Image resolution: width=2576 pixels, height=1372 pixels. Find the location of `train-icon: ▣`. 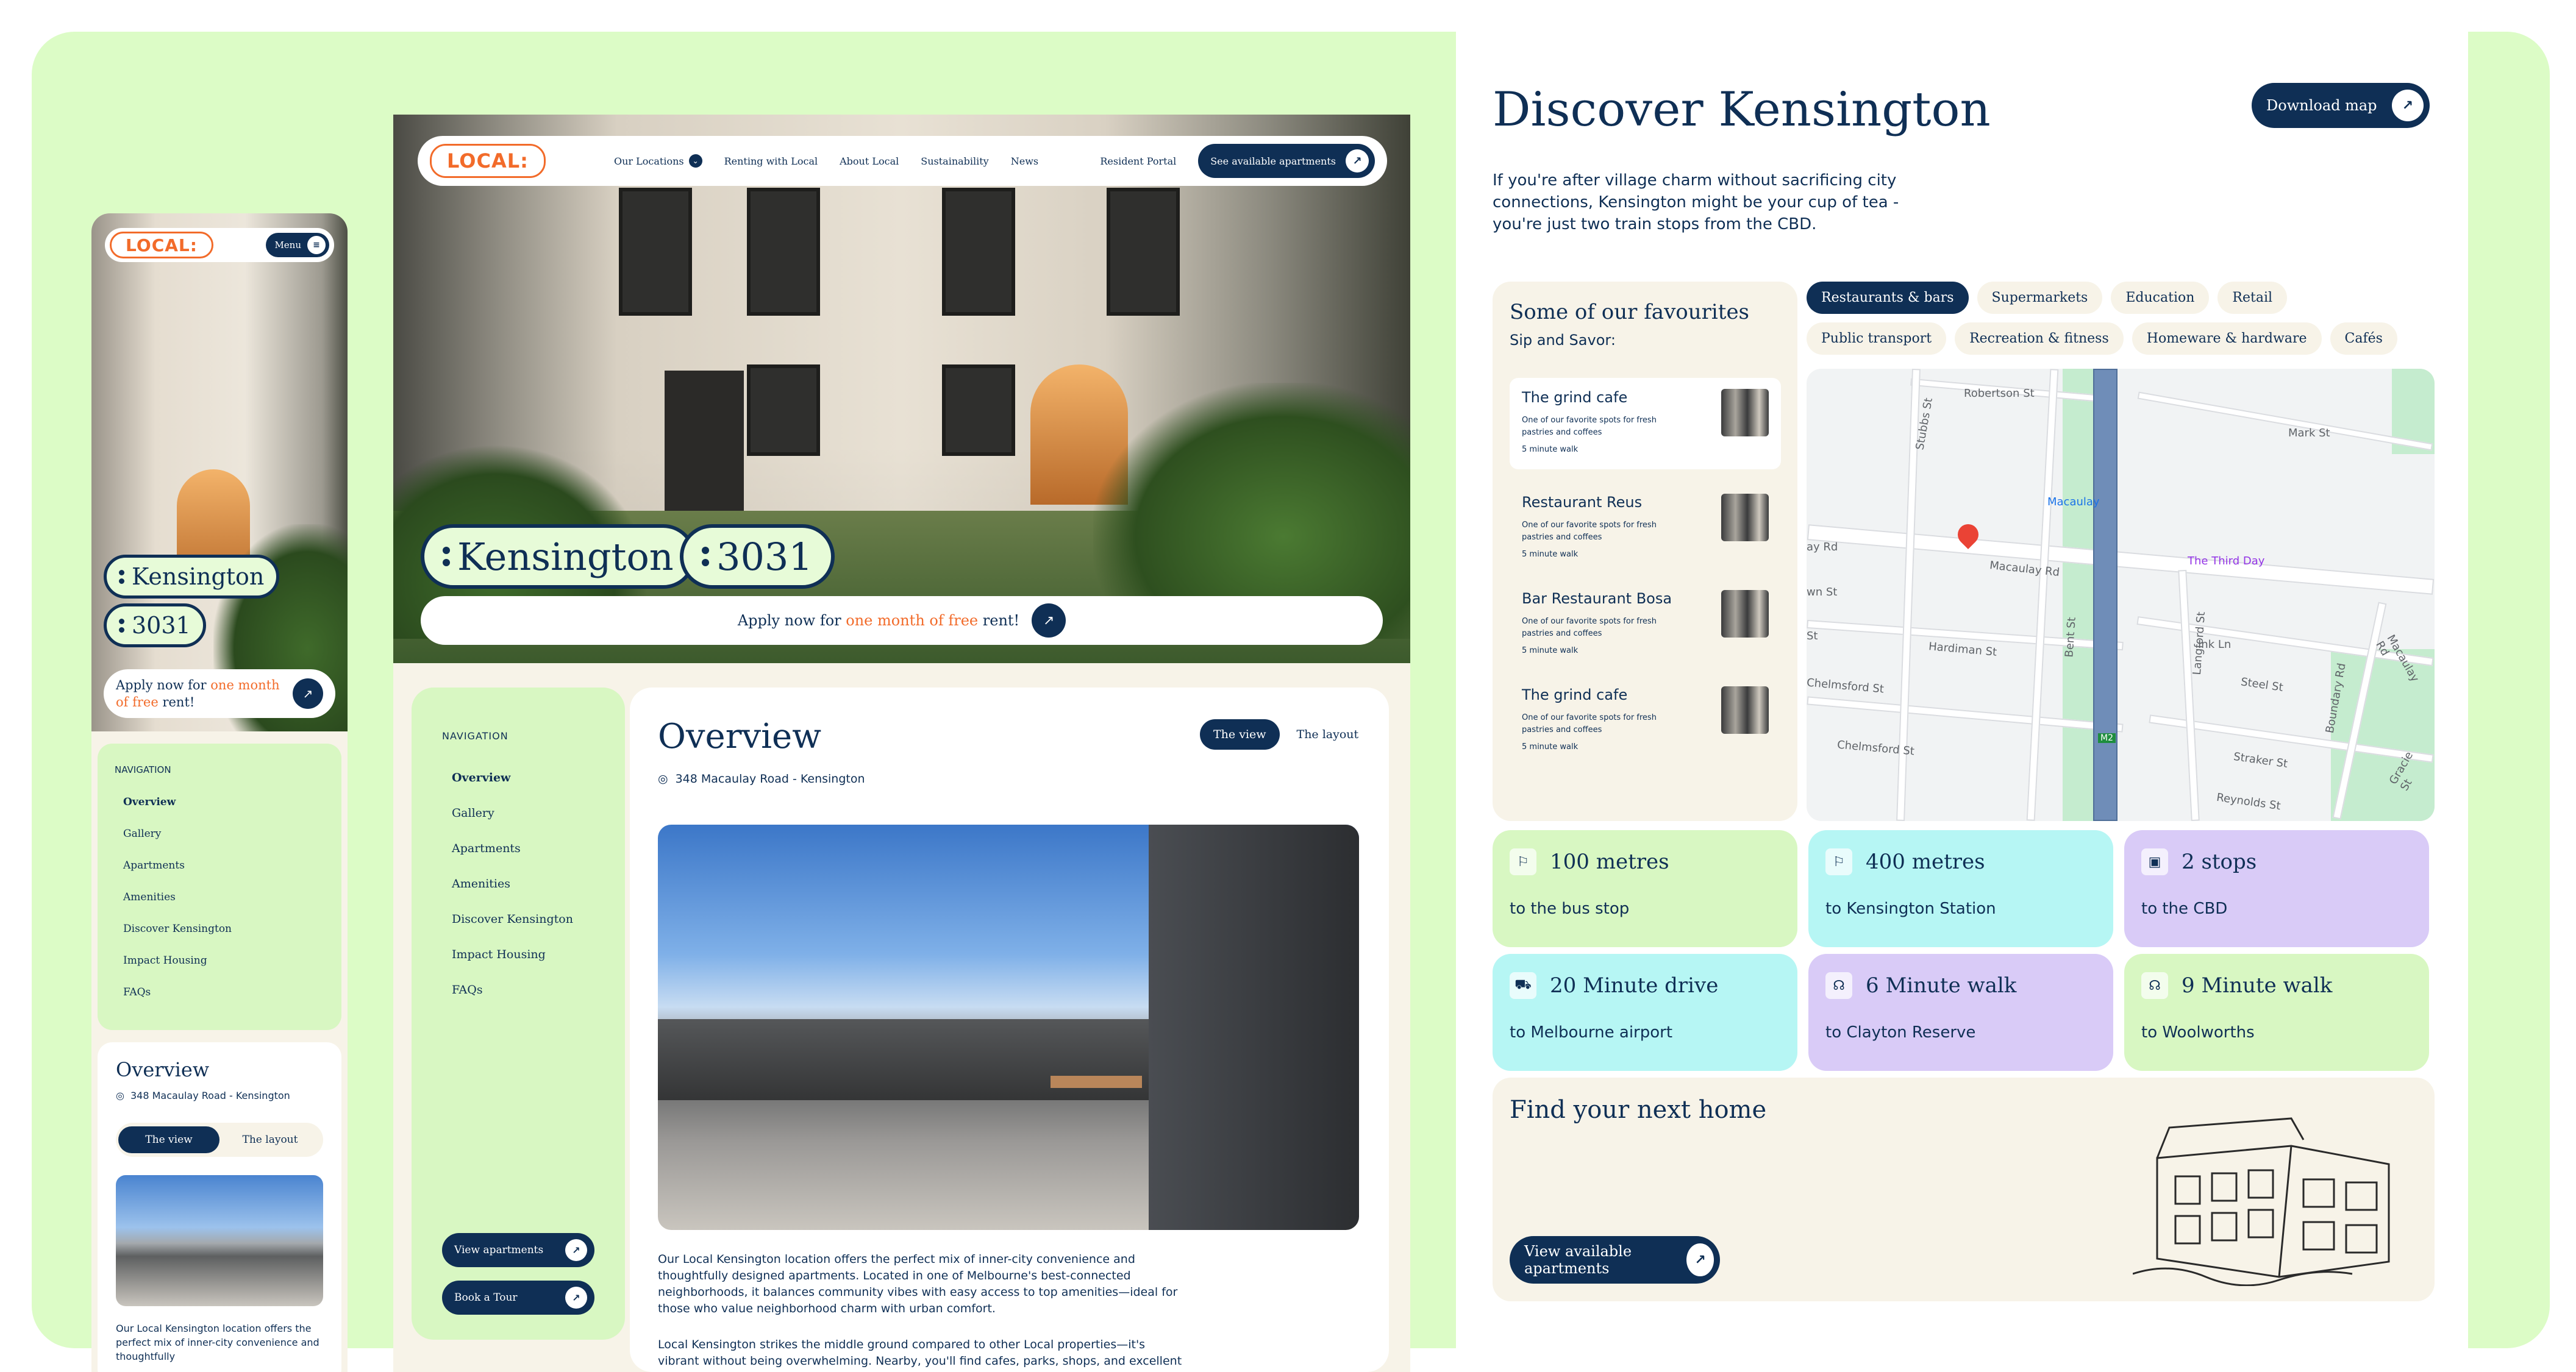

train-icon: ▣ is located at coordinates (2154, 861).